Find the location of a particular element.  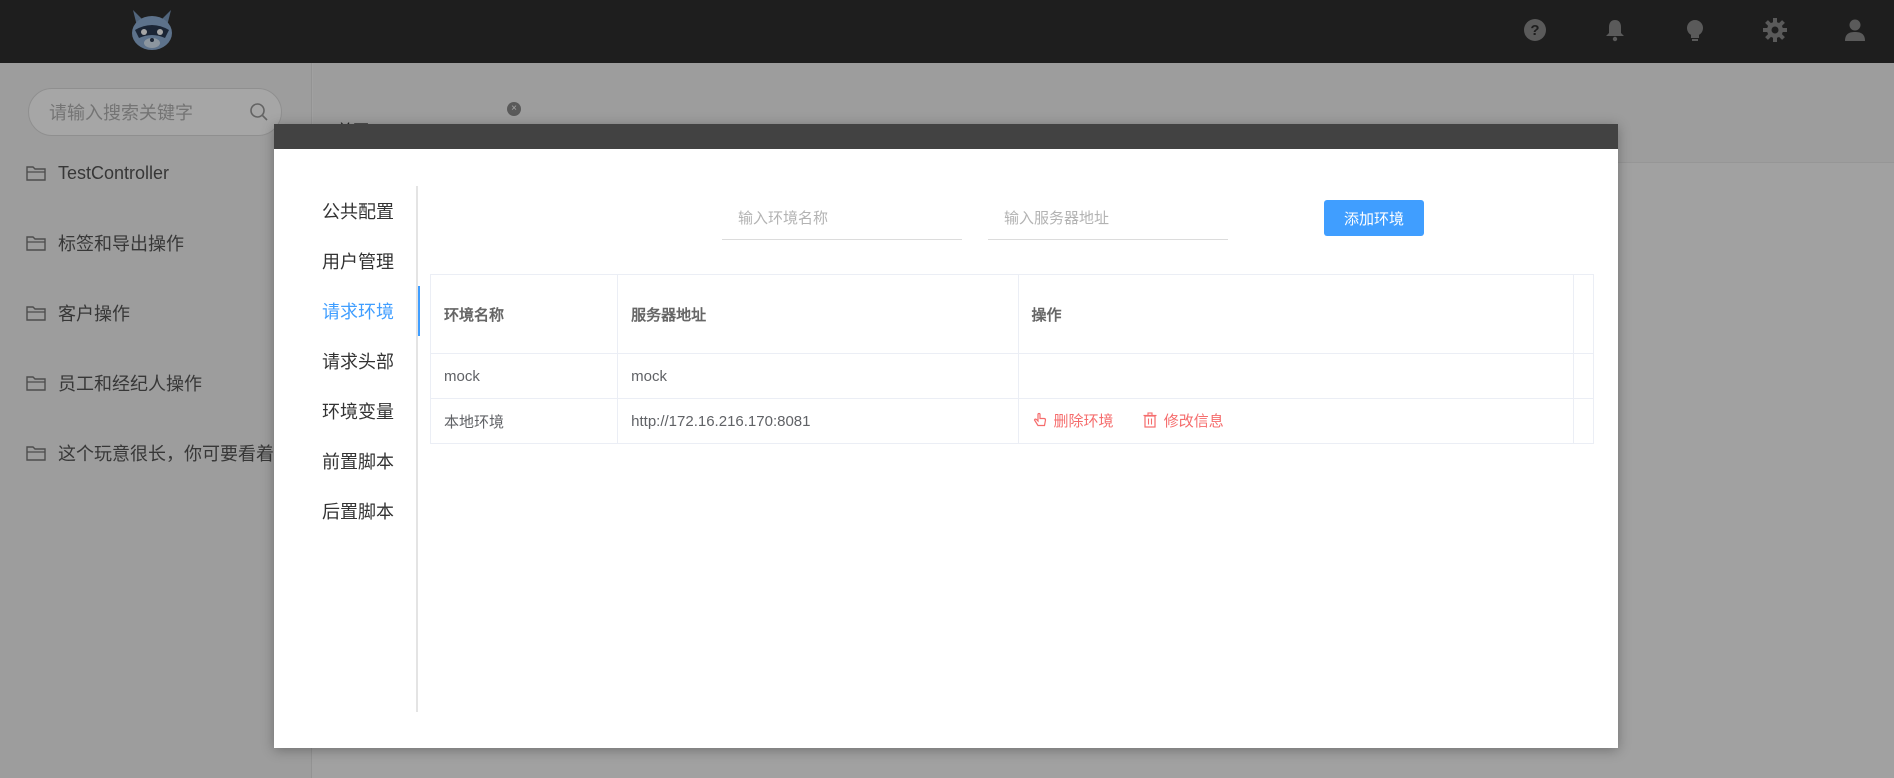

nav-item-post-script: 后置脚本 is located at coordinates (346, 511).